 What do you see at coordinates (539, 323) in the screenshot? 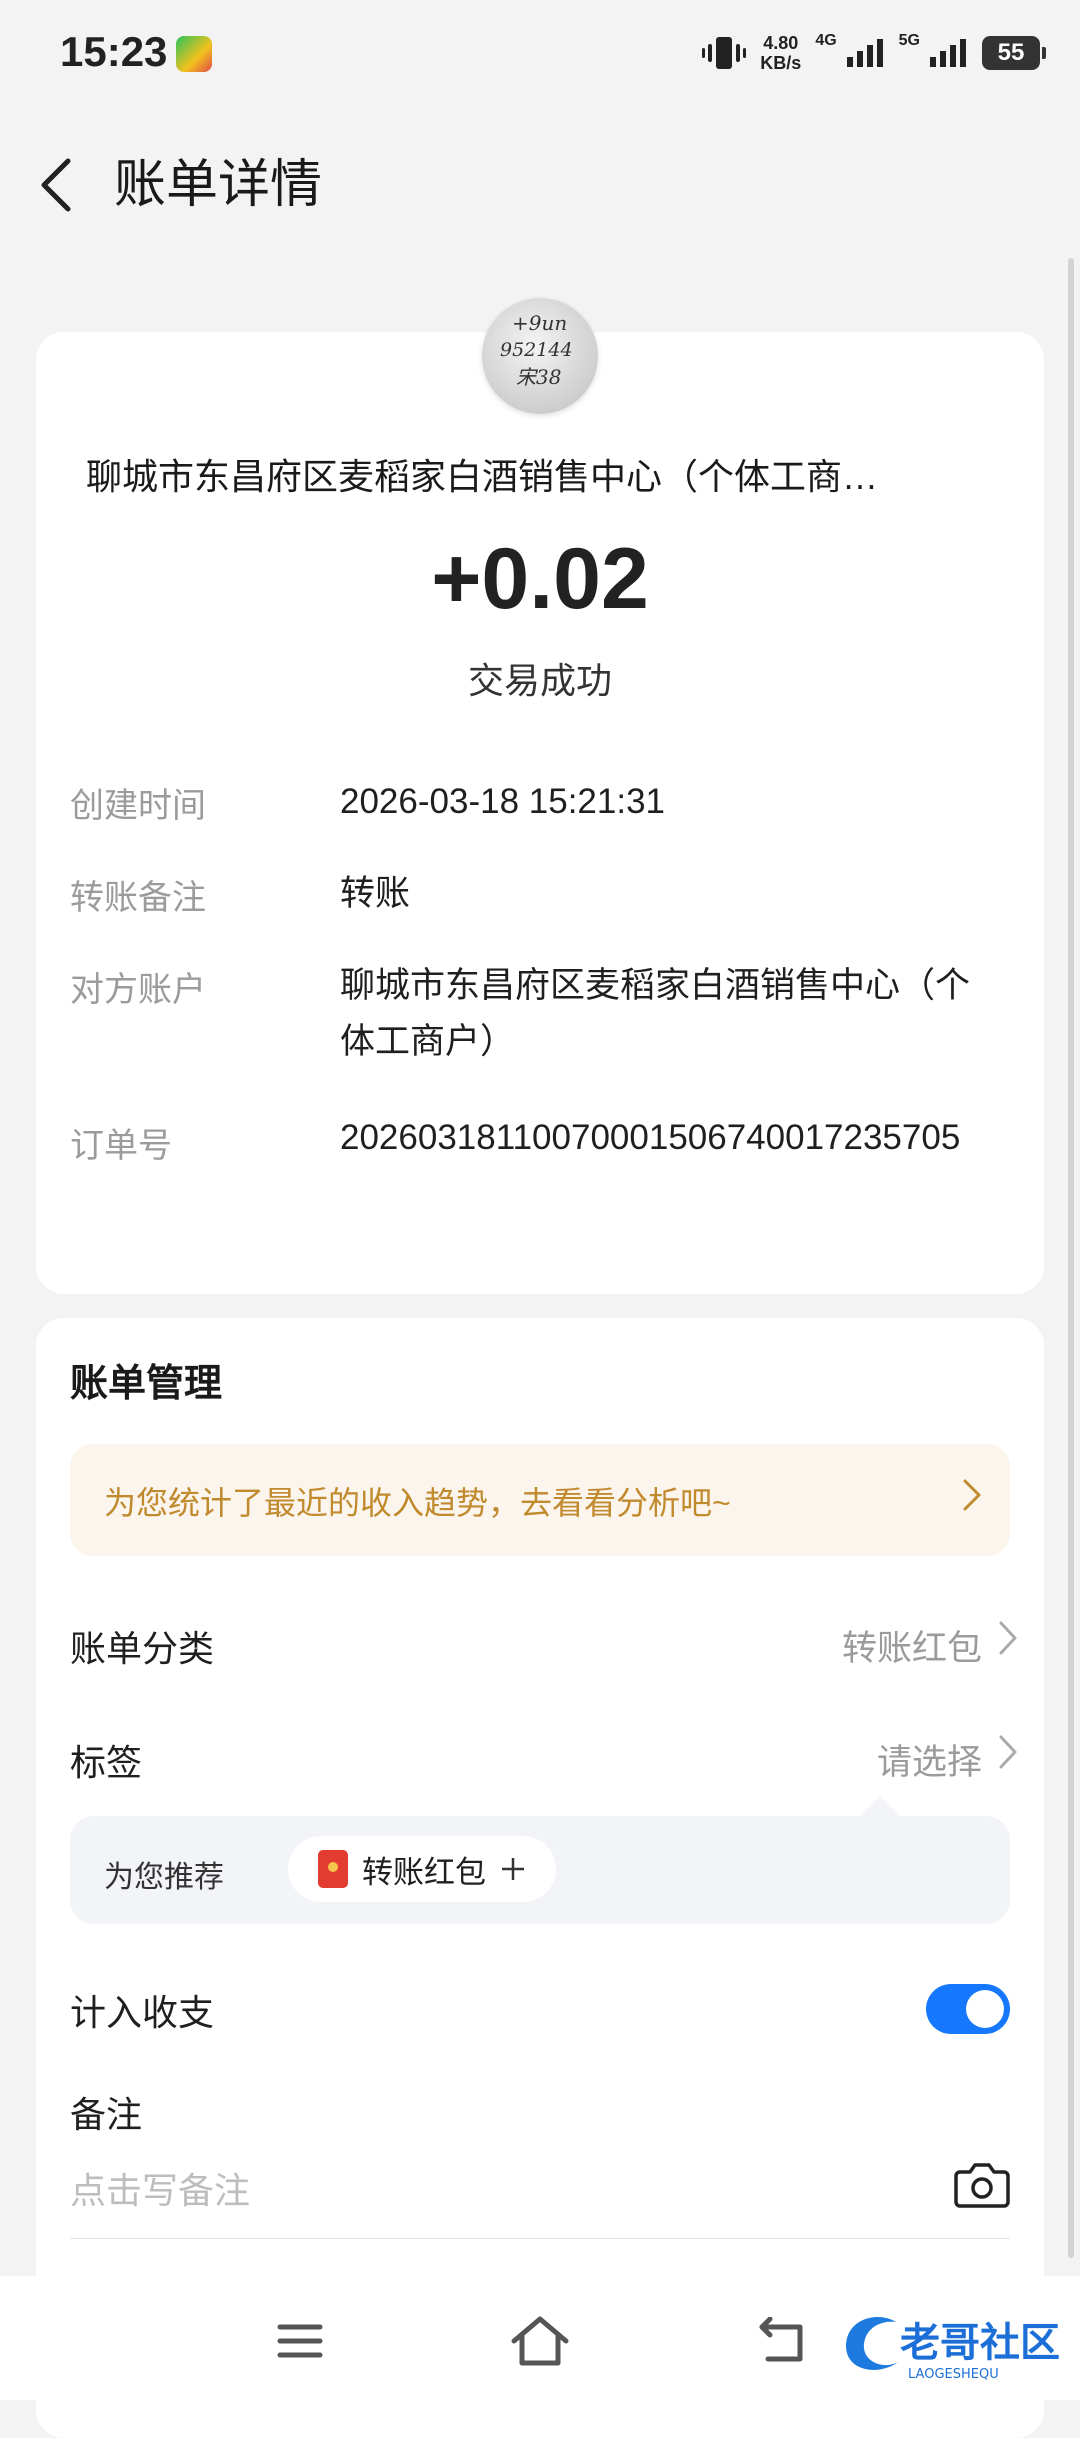
I see `svg-text: +9un` at bounding box center [539, 323].